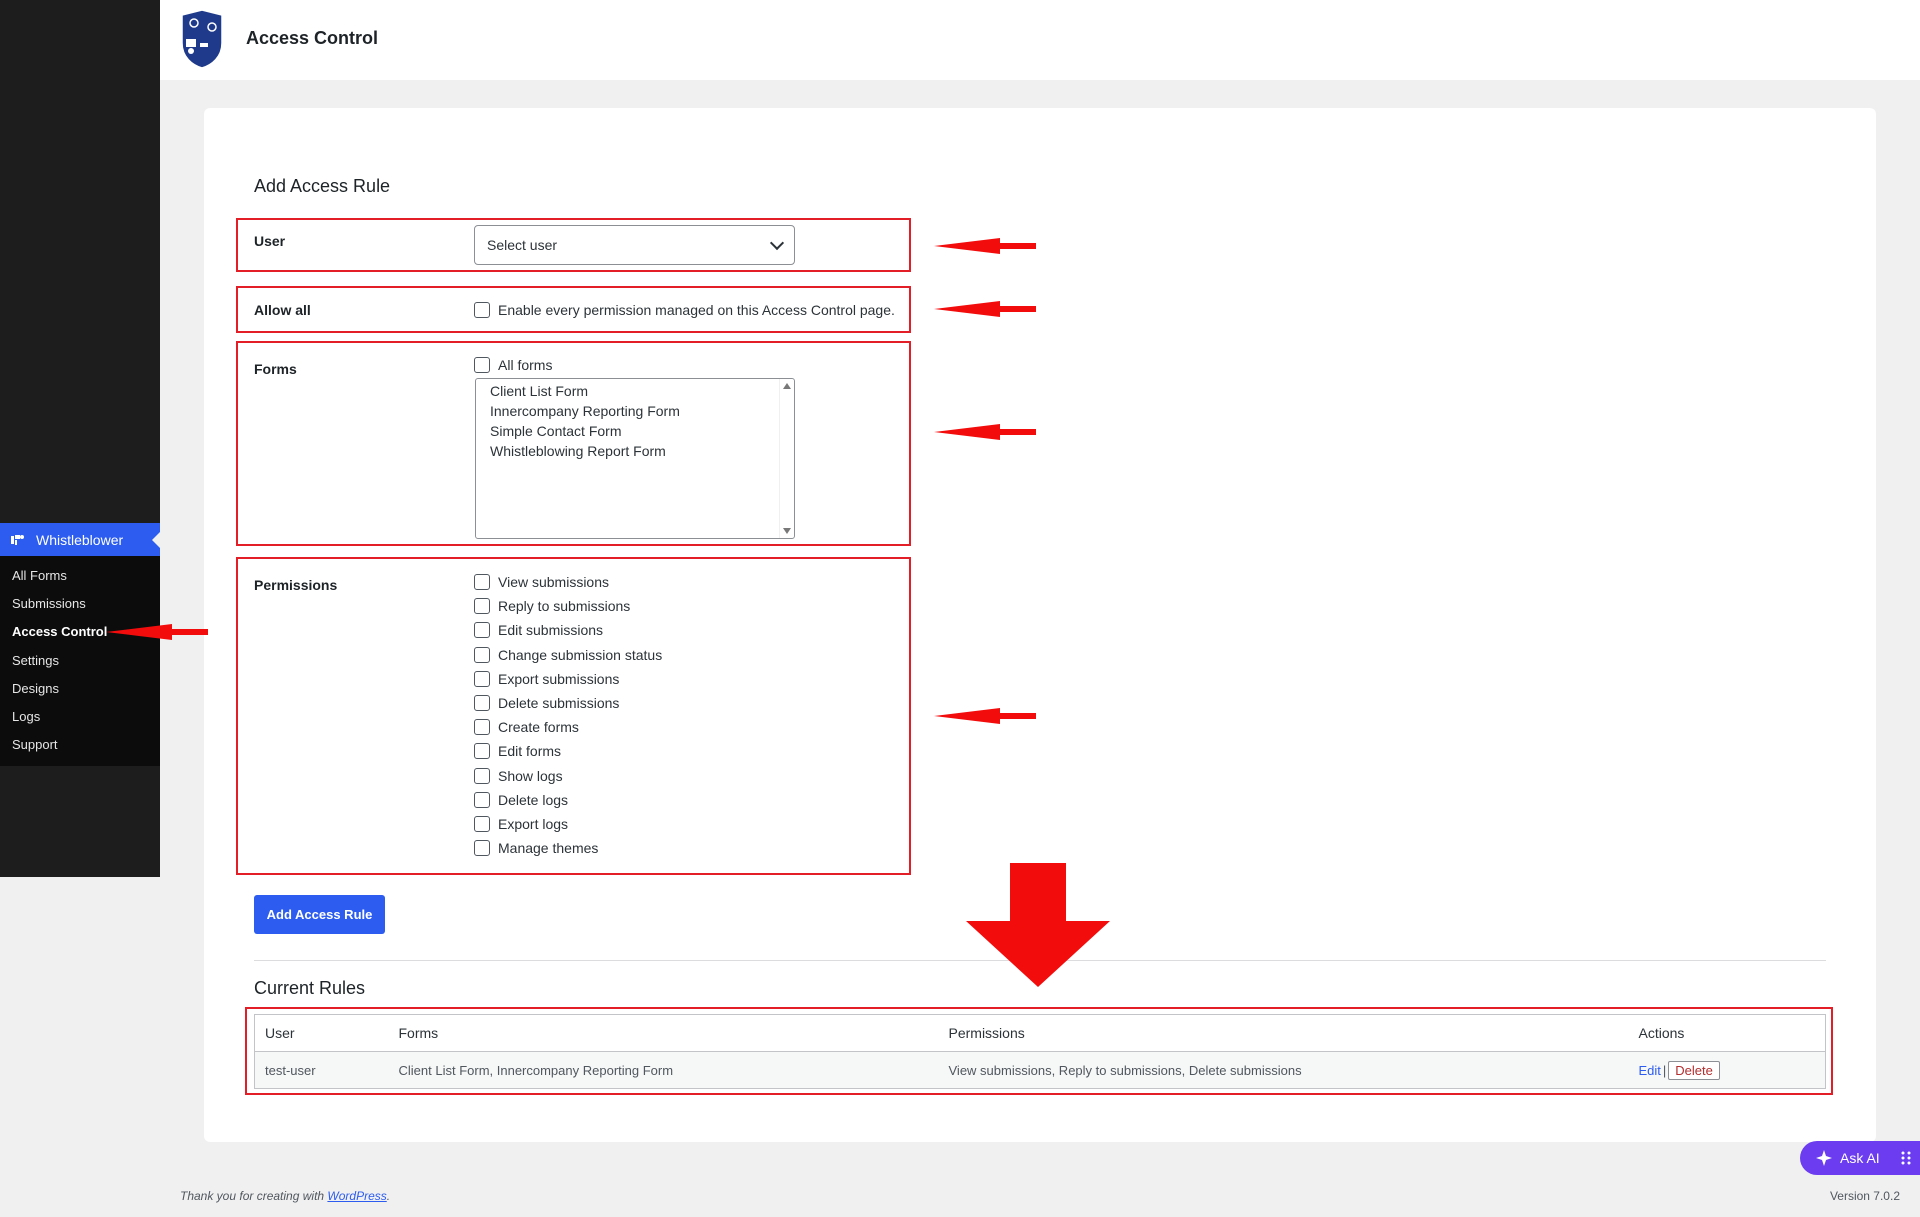 This screenshot has width=1920, height=1217. What do you see at coordinates (296, 585) in the screenshot?
I see `permissions-label: Permissions` at bounding box center [296, 585].